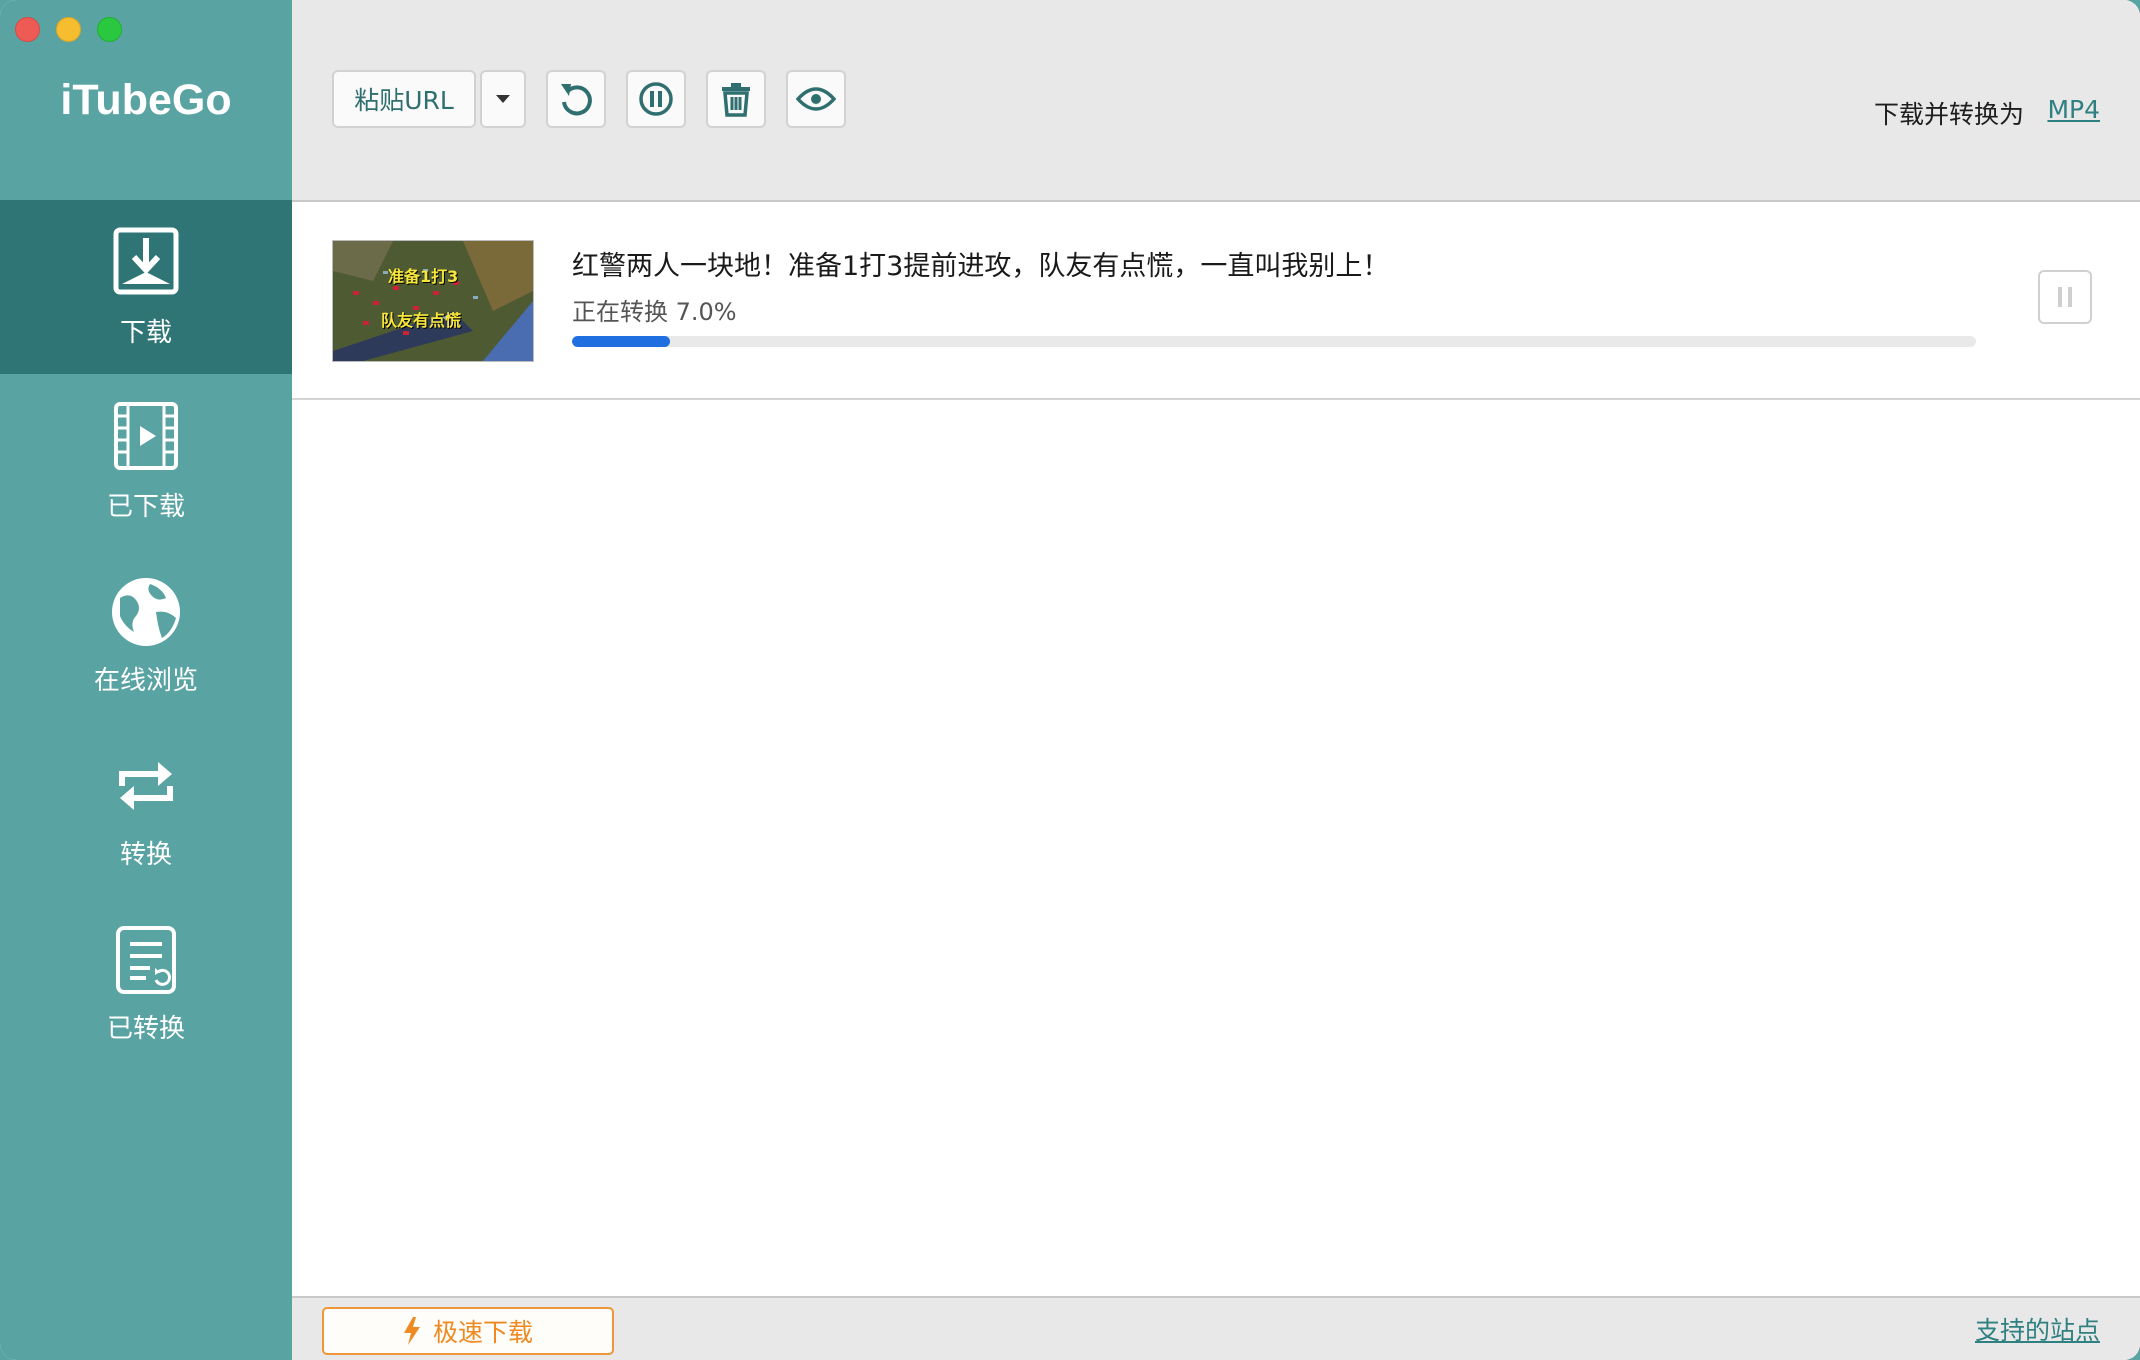 This screenshot has width=2140, height=1360. I want to click on sidebar-item-label: 下载, so click(145, 333).